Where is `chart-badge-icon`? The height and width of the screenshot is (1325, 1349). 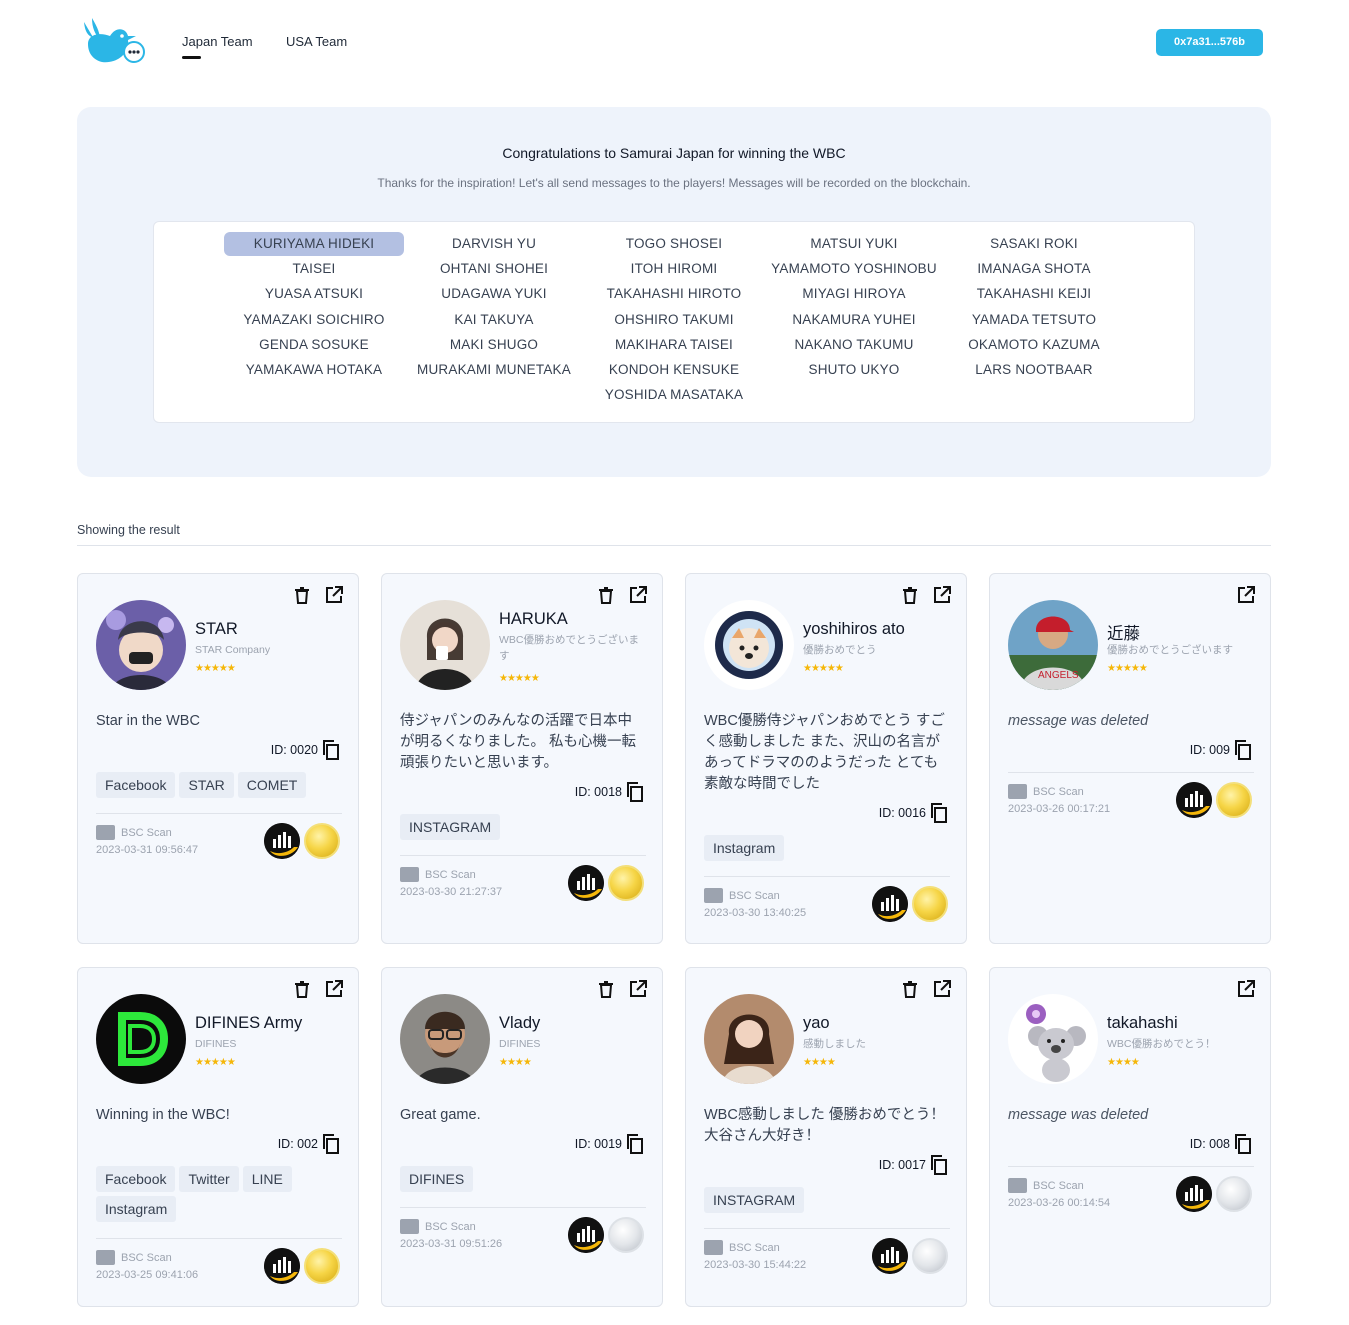 chart-badge-icon is located at coordinates (282, 841).